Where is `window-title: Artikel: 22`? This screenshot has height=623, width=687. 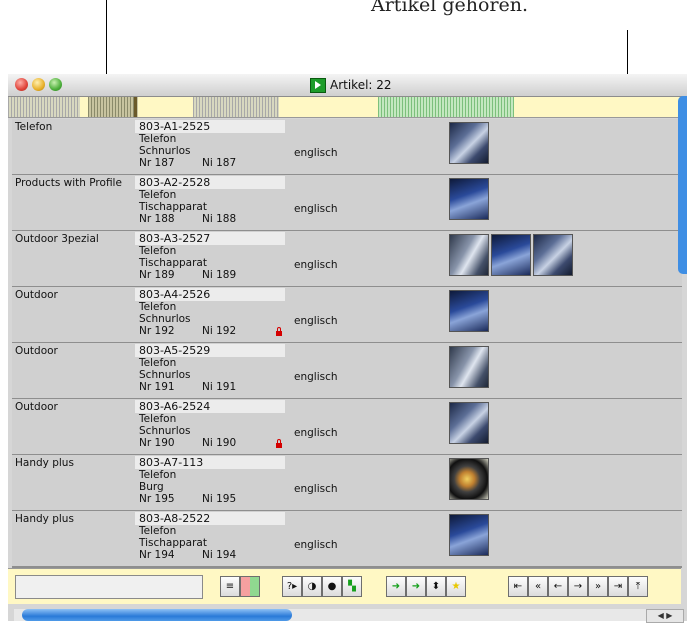 window-title: Artikel: 22 is located at coordinates (361, 85).